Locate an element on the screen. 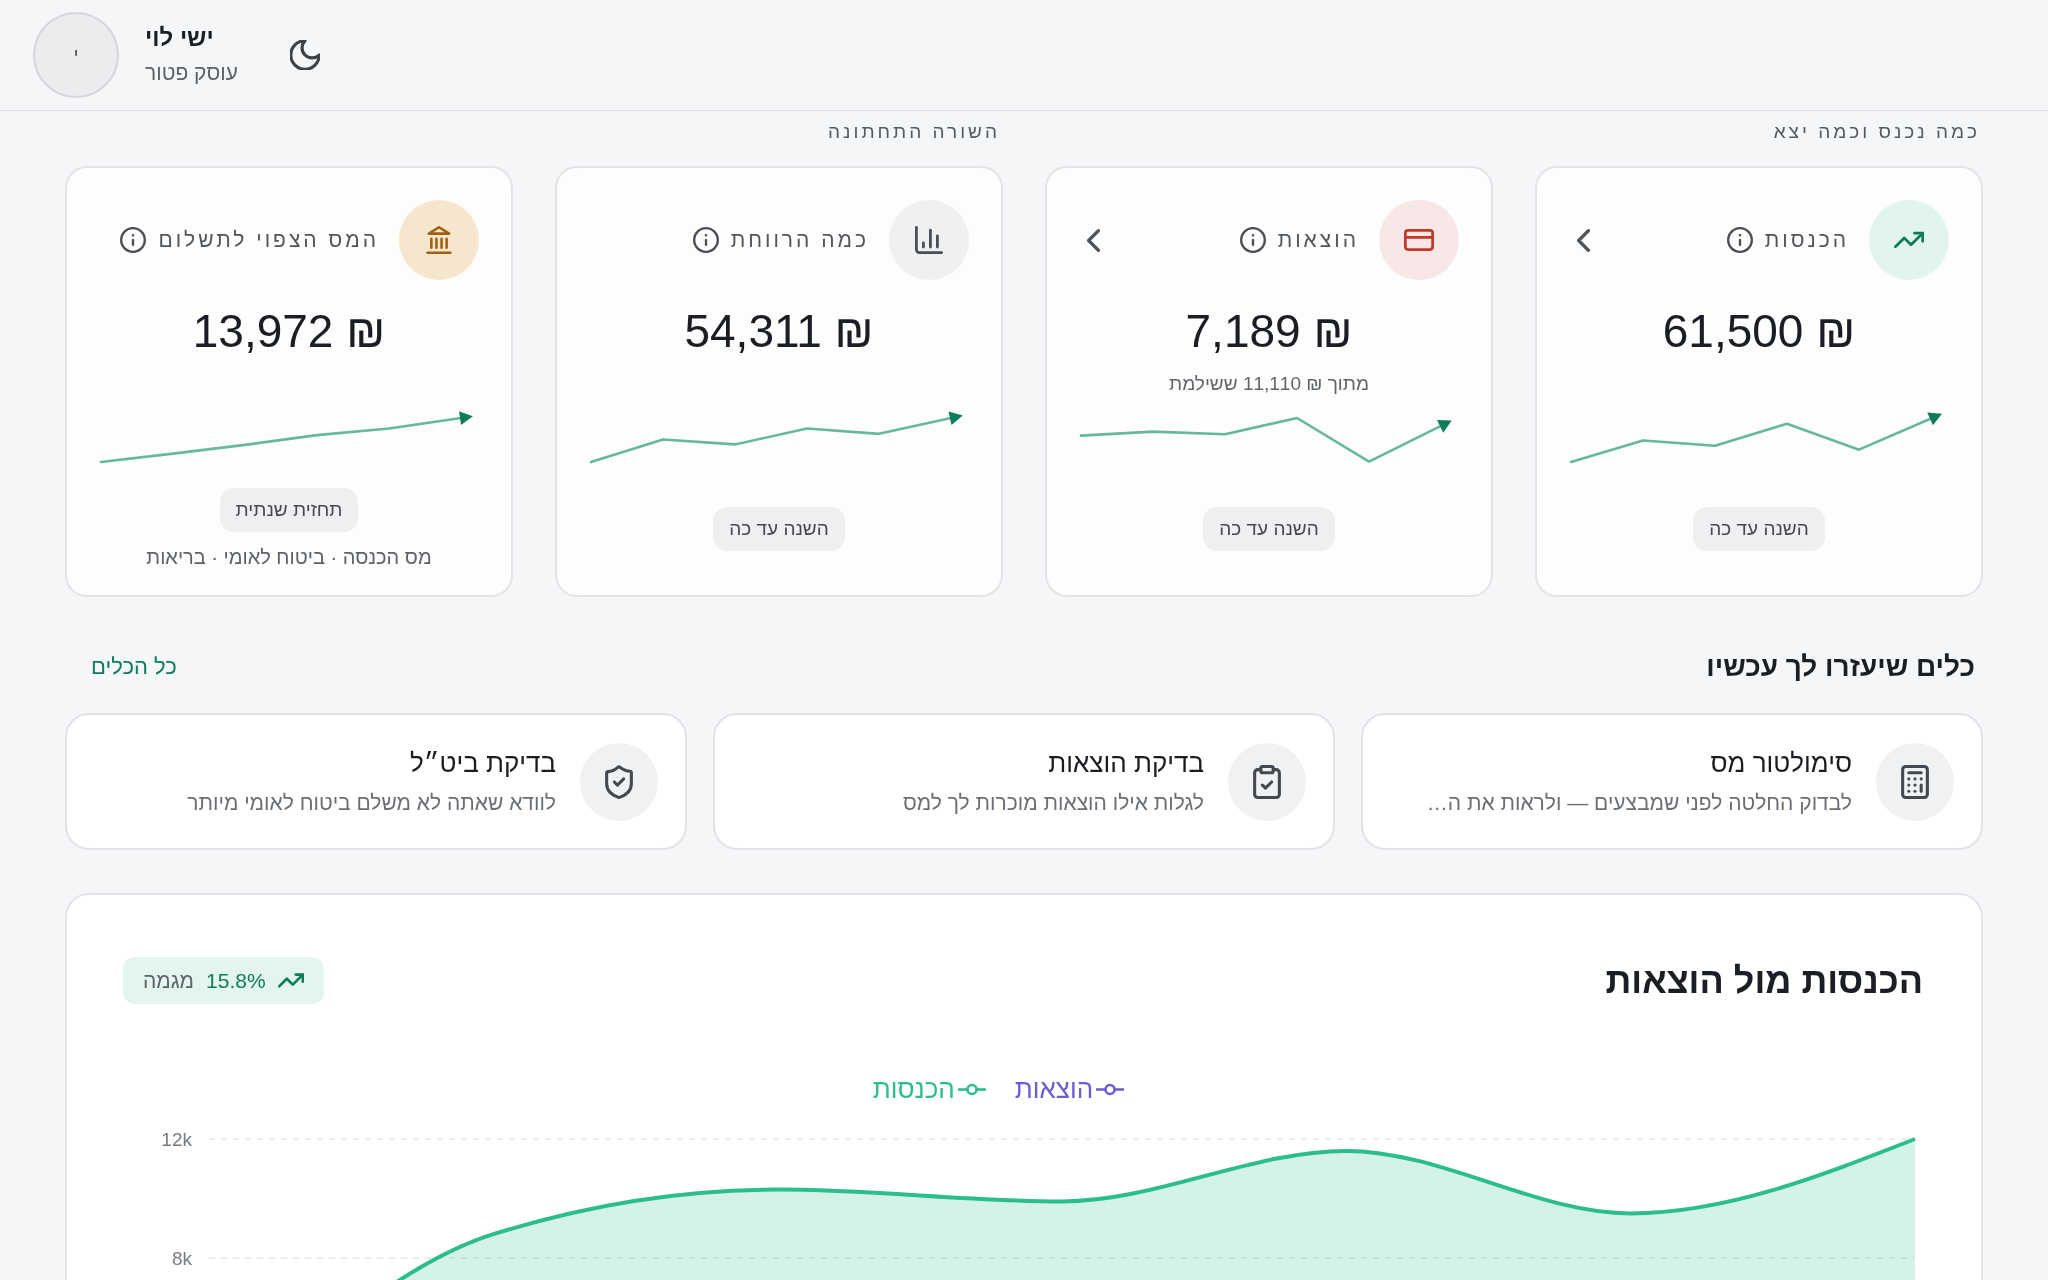  amount-value: 54,311 ₪ is located at coordinates (779, 331).